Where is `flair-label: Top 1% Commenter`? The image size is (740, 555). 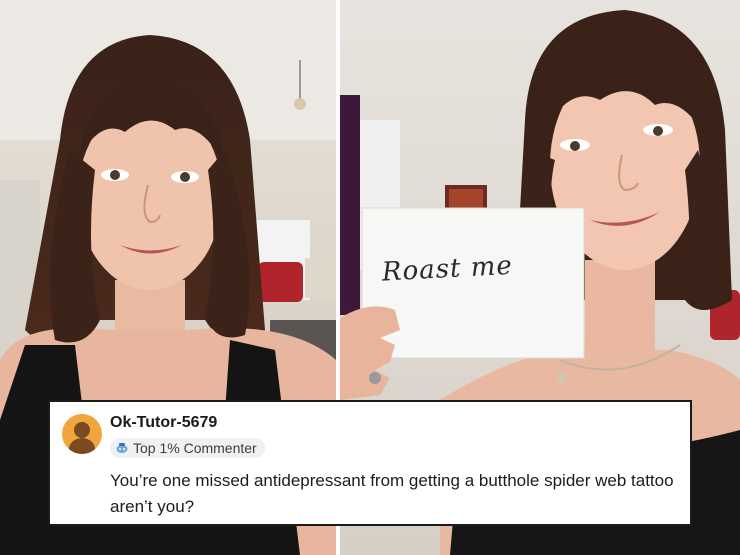 flair-label: Top 1% Commenter is located at coordinates (195, 448).